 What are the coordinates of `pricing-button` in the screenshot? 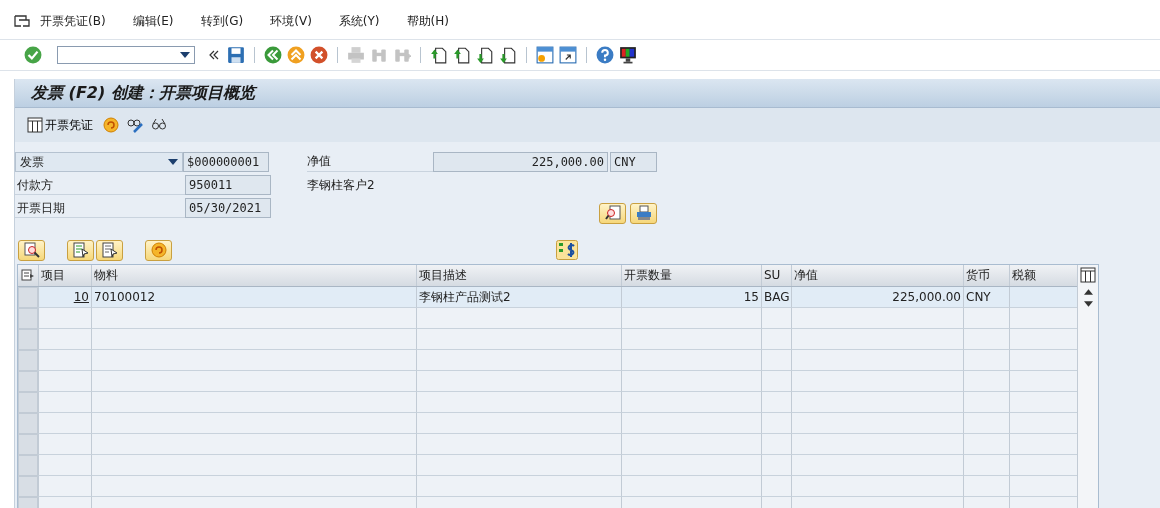 It's located at (158, 250).